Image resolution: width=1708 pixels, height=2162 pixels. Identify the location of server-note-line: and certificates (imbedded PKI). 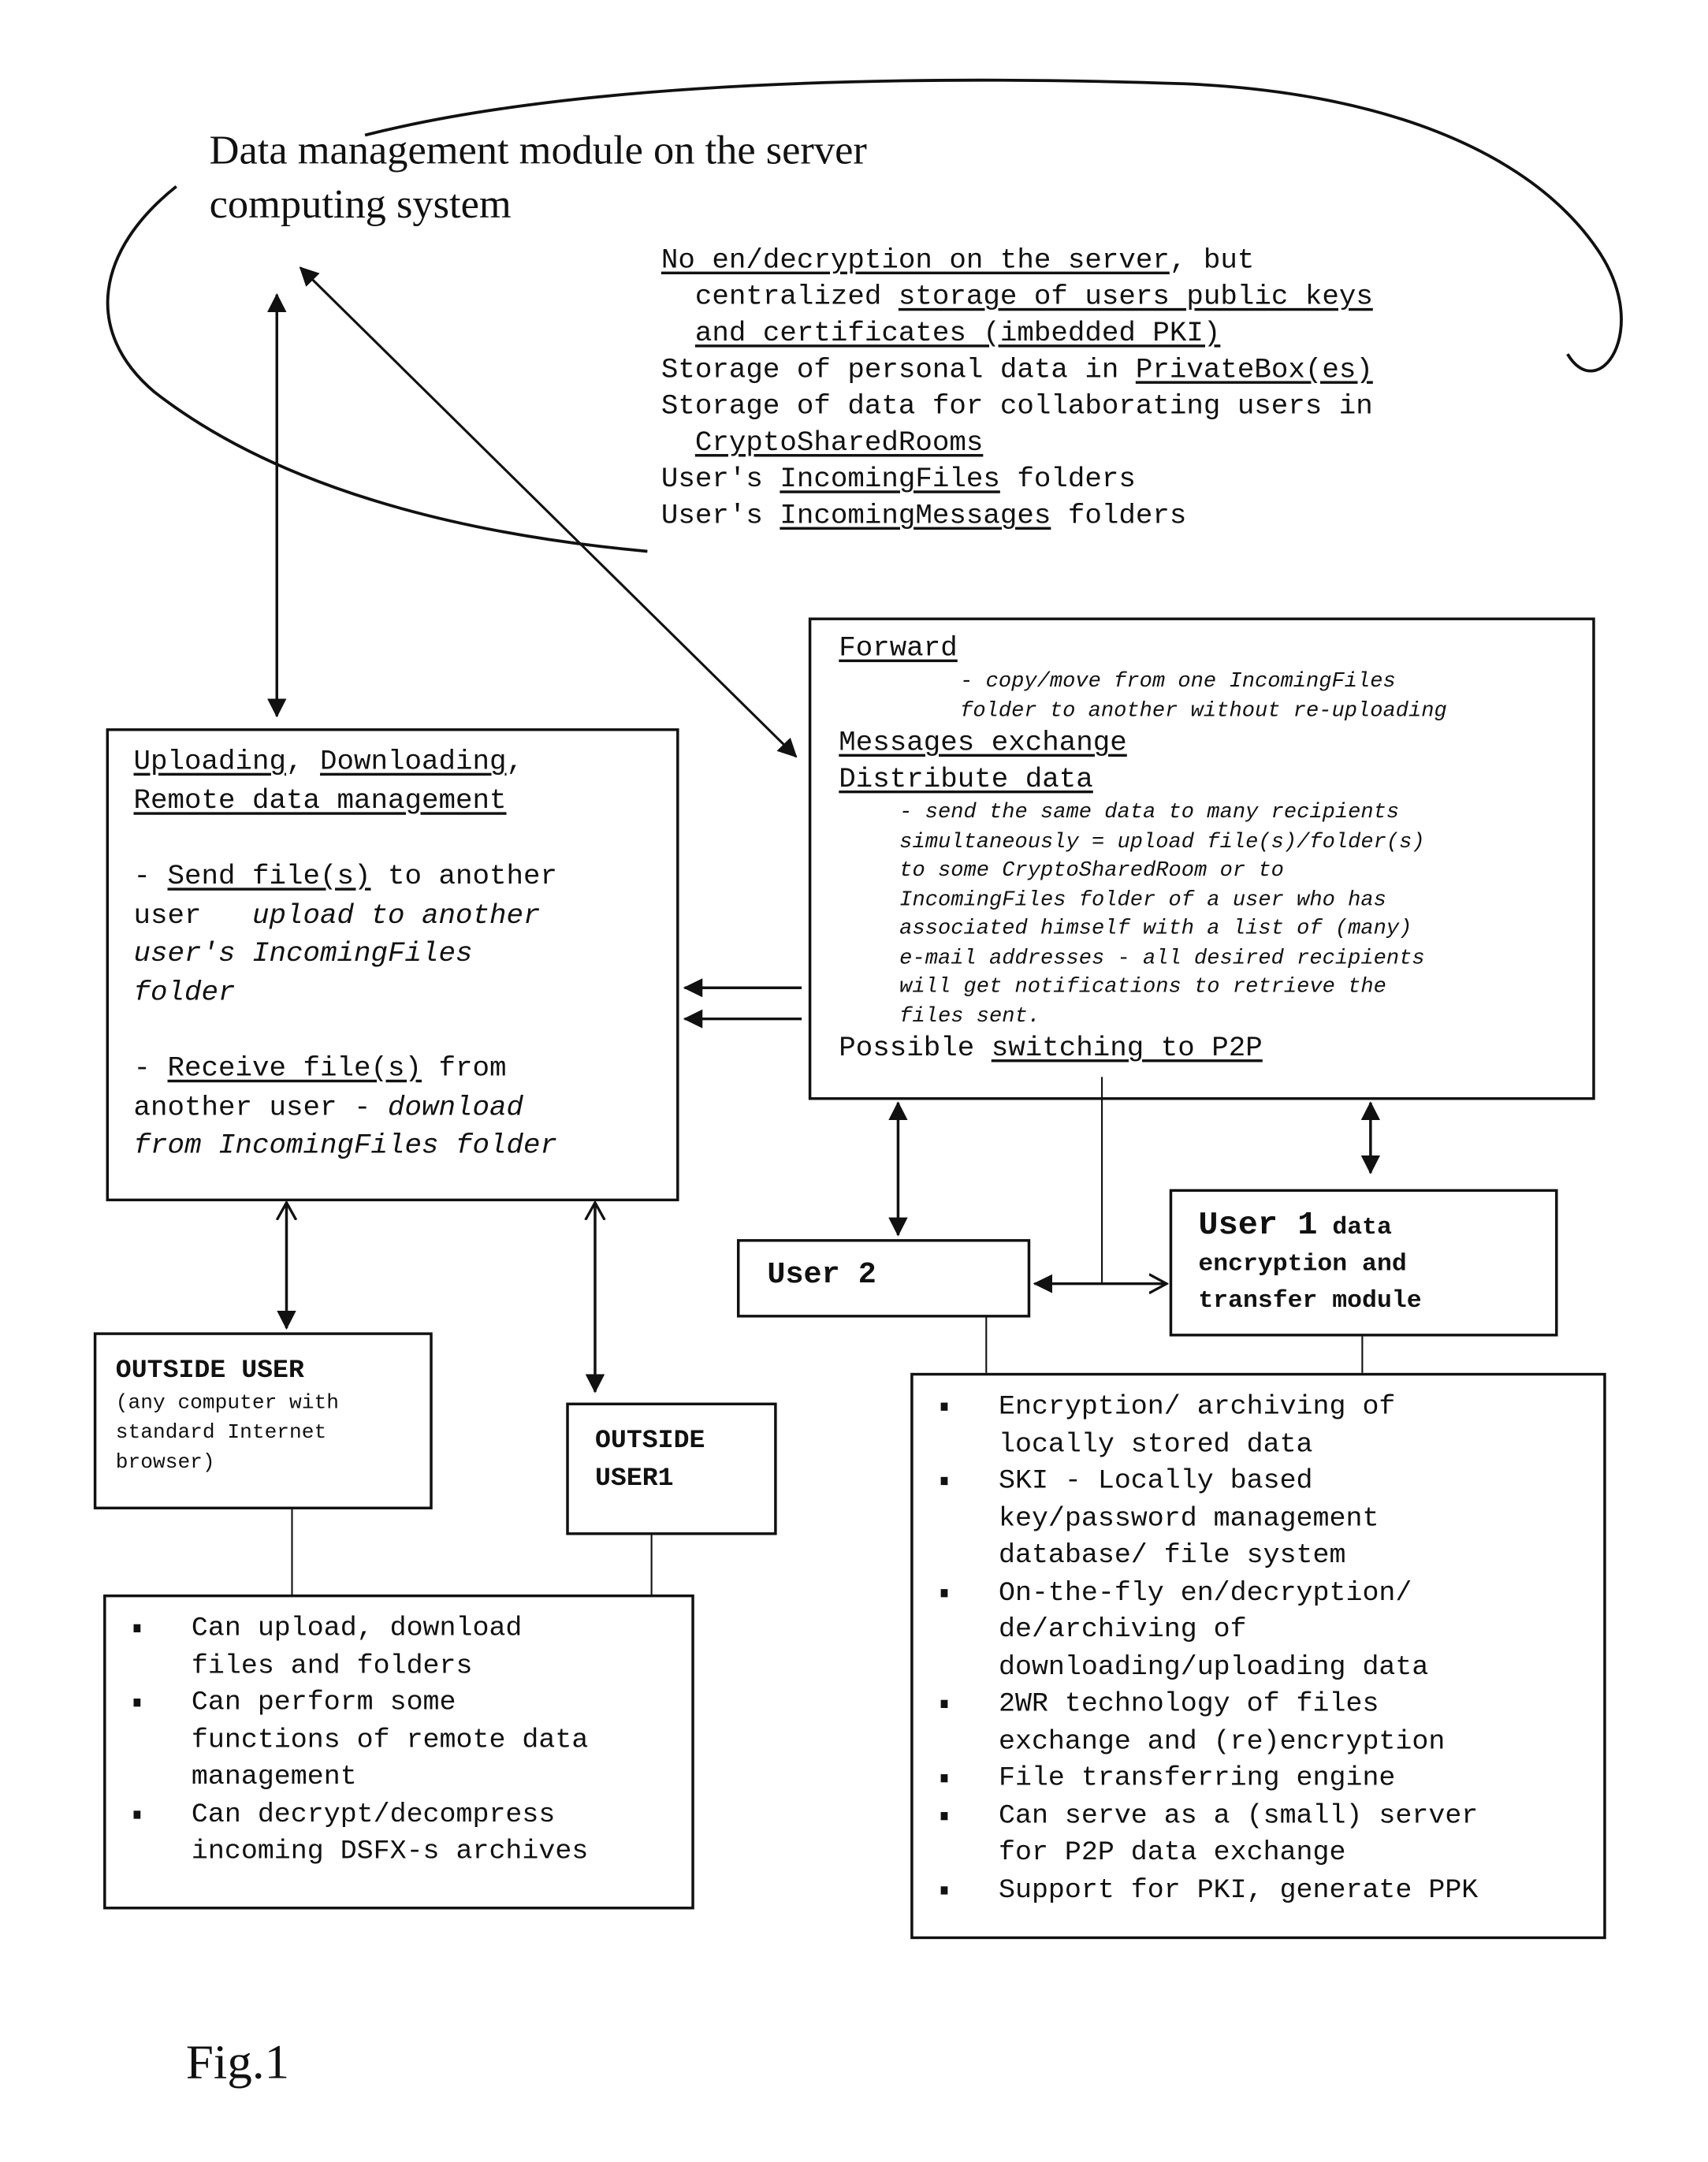
(1017, 334).